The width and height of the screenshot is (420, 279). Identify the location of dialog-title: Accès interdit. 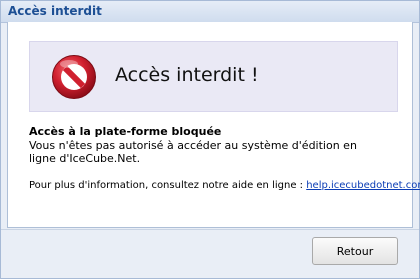
(55, 11).